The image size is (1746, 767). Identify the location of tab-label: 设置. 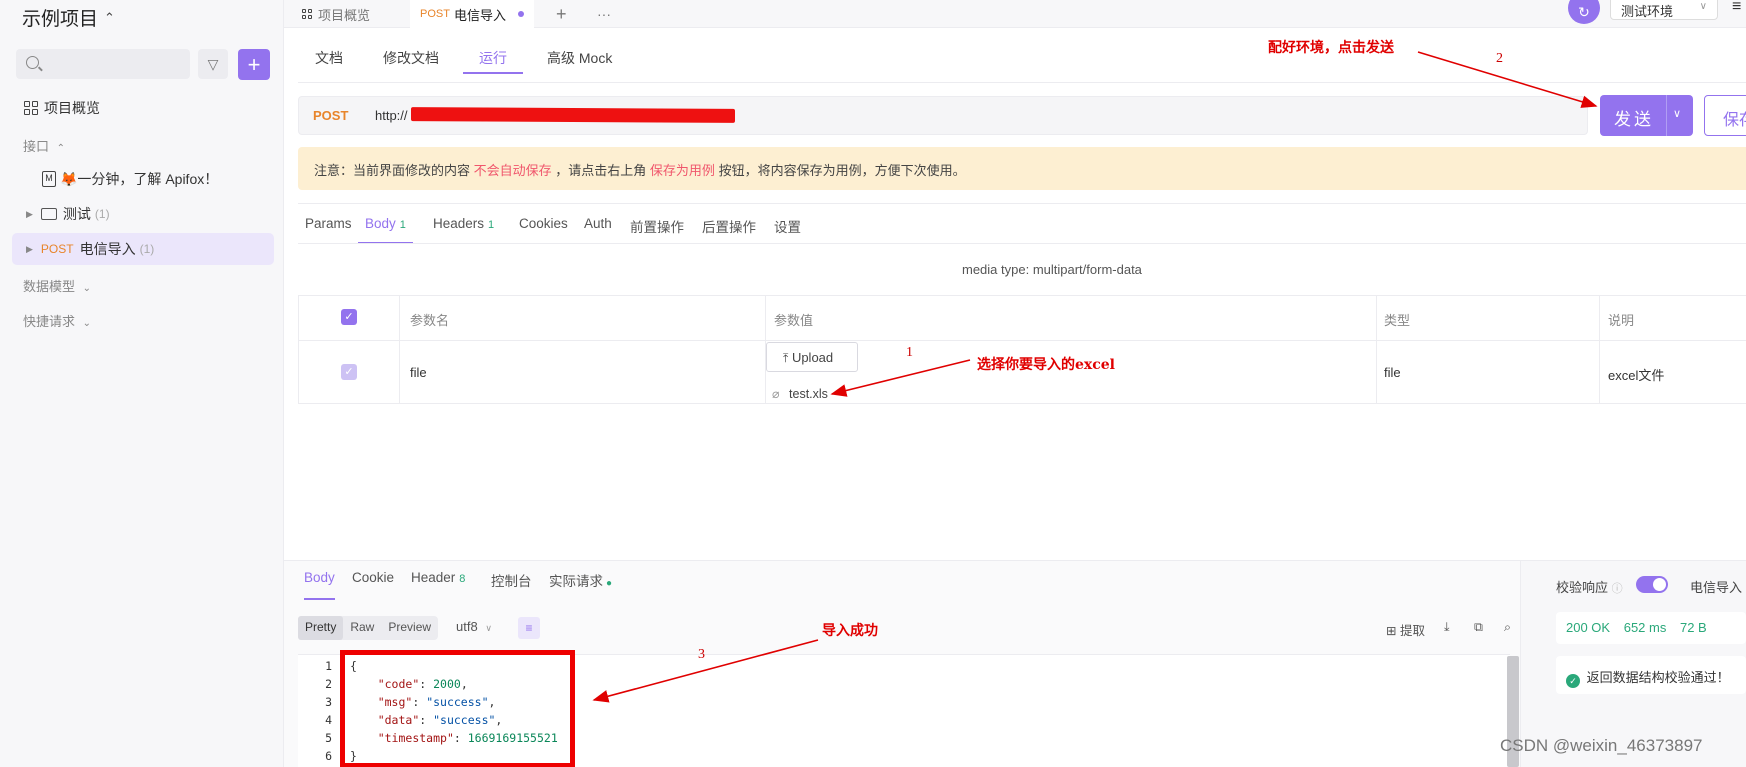
(787, 227).